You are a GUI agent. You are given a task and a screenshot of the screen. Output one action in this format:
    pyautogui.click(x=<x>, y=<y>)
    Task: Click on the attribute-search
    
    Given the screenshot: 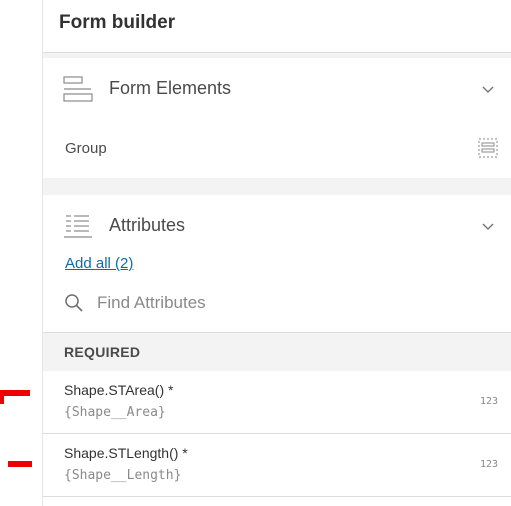 What is the action you would take?
    pyautogui.click(x=277, y=307)
    